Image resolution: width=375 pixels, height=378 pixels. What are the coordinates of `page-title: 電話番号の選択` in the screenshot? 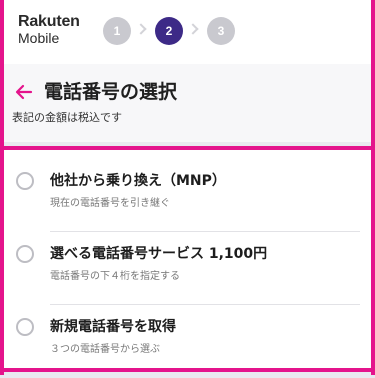 It's located at (111, 92).